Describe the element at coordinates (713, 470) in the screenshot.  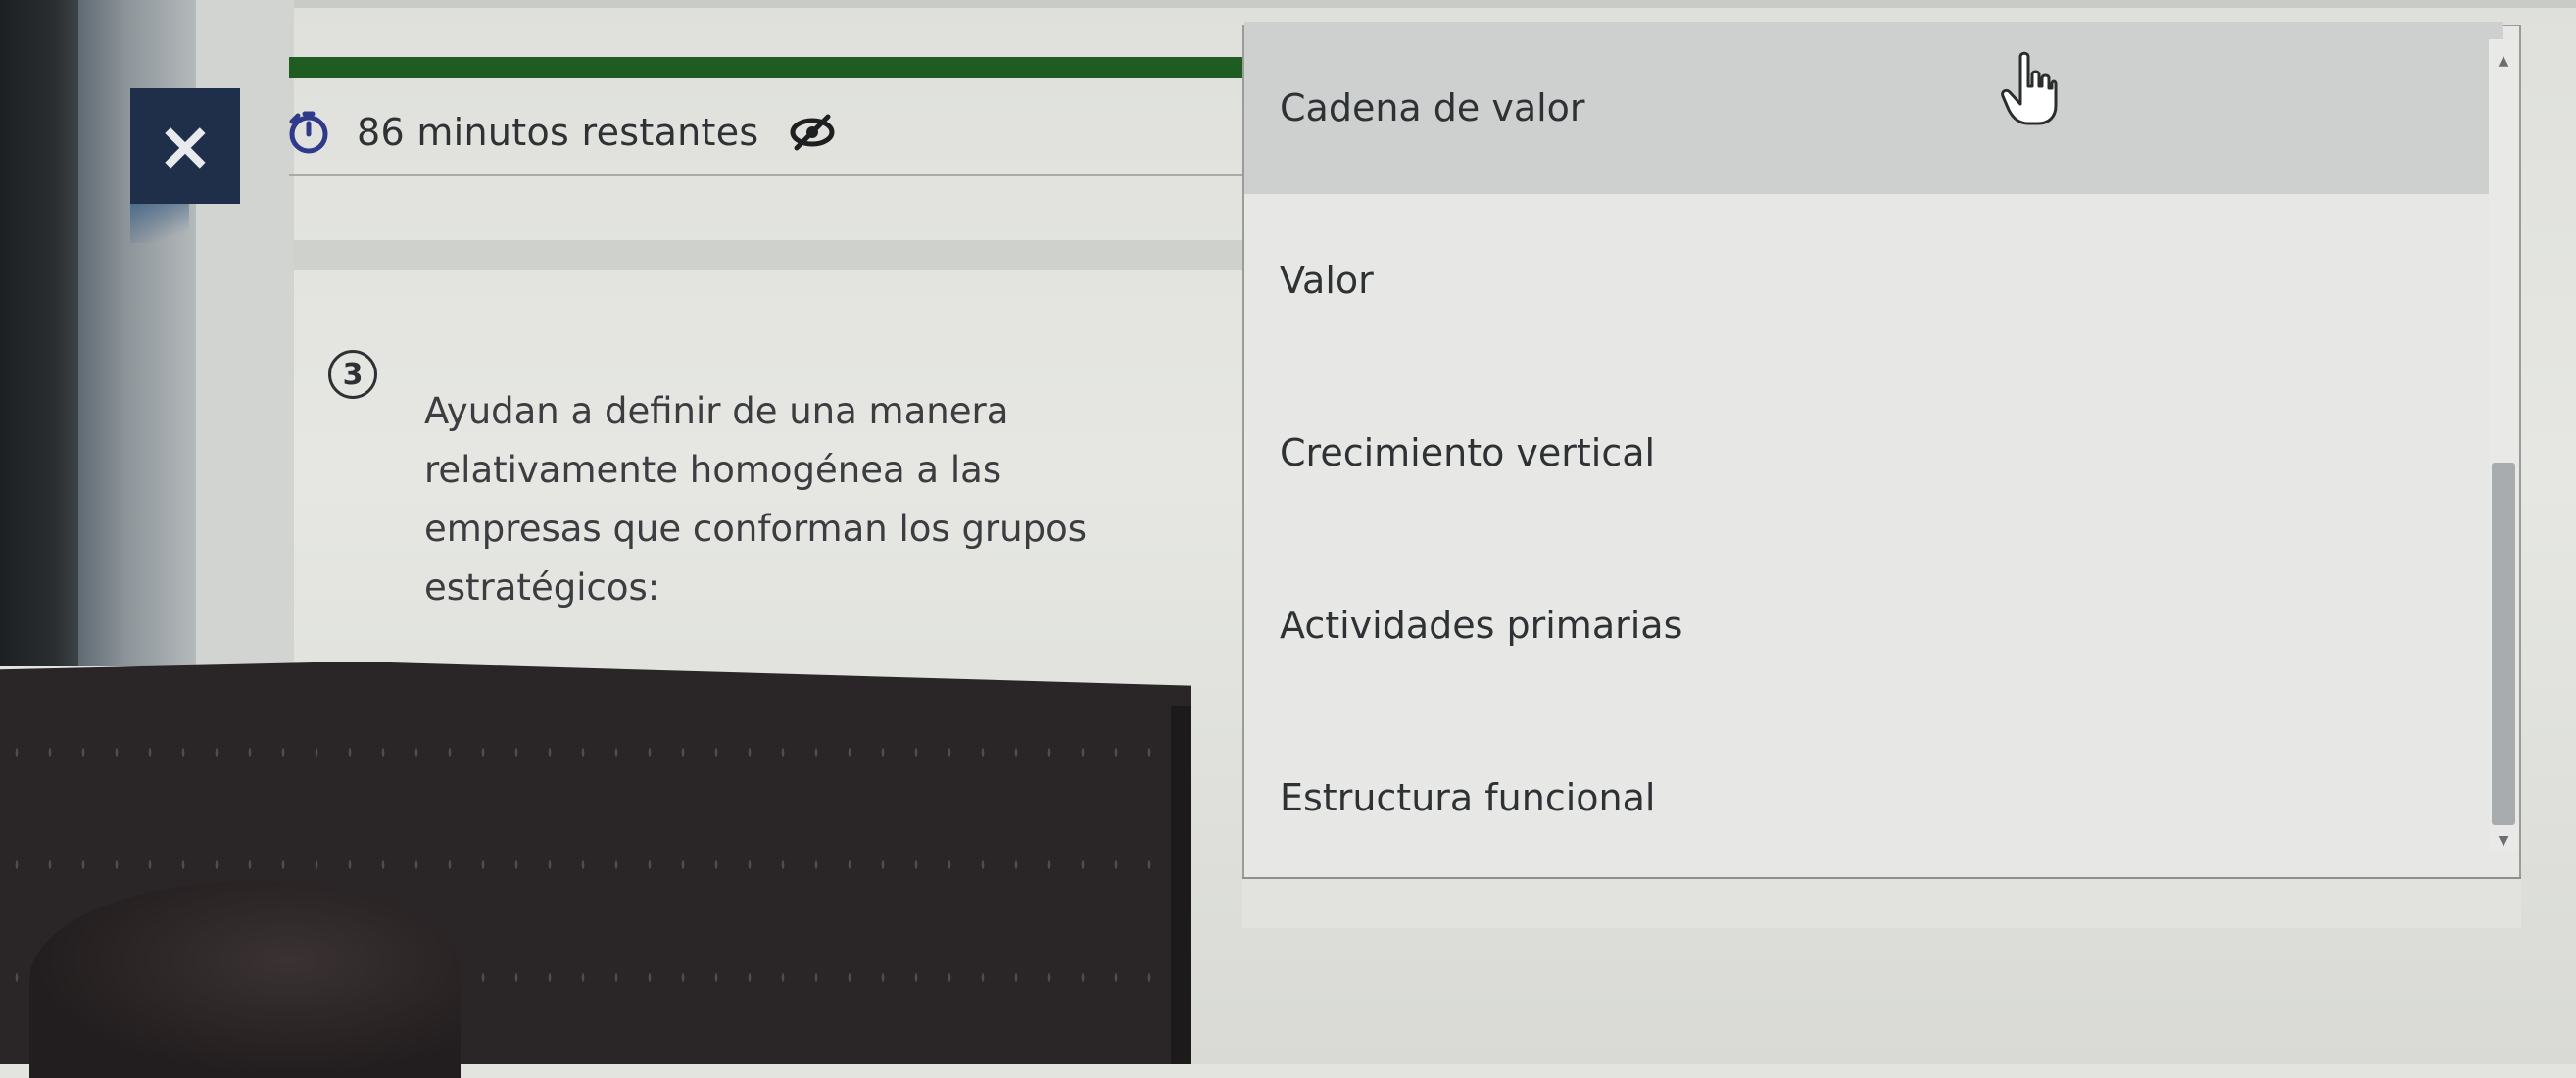
I see `question-line: relativamente homogénea a las` at that location.